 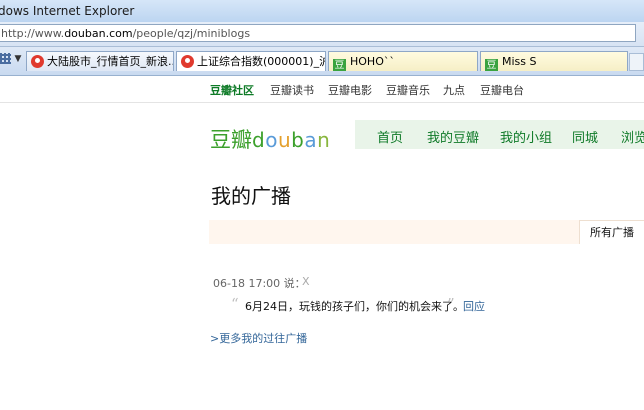 I want to click on window-title-bar: dows Internet Explorer, so click(x=322, y=11).